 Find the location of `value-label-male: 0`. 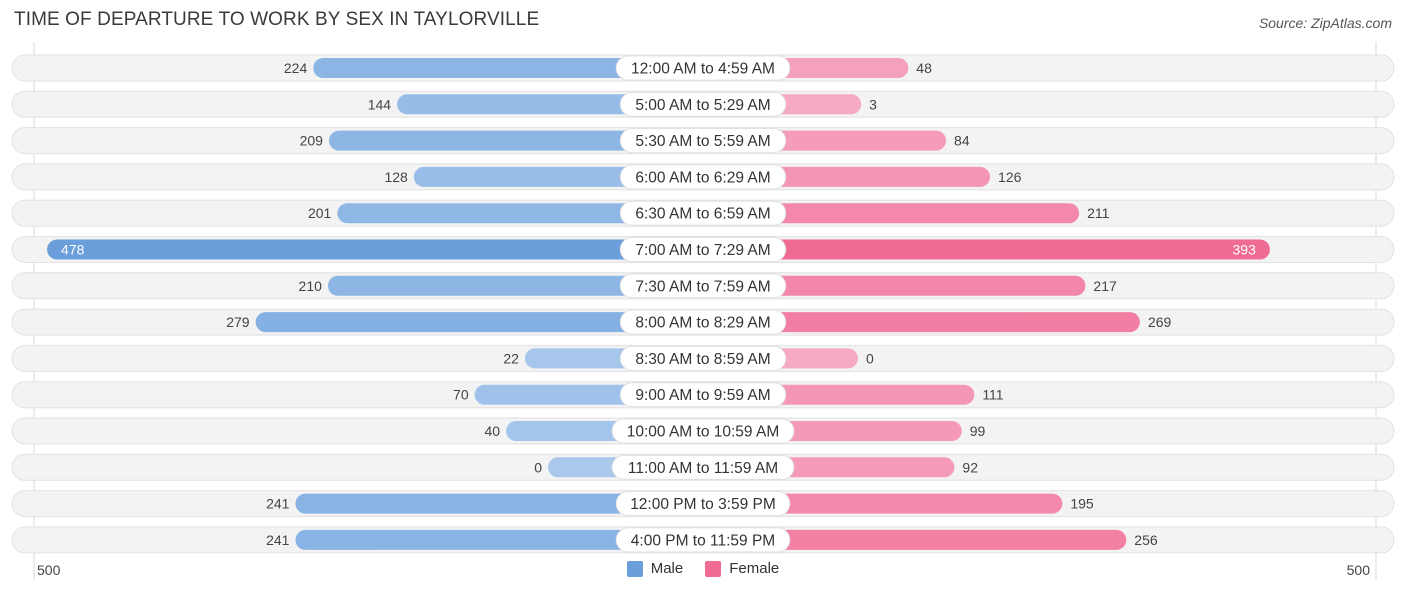

value-label-male: 0 is located at coordinates (538, 467).